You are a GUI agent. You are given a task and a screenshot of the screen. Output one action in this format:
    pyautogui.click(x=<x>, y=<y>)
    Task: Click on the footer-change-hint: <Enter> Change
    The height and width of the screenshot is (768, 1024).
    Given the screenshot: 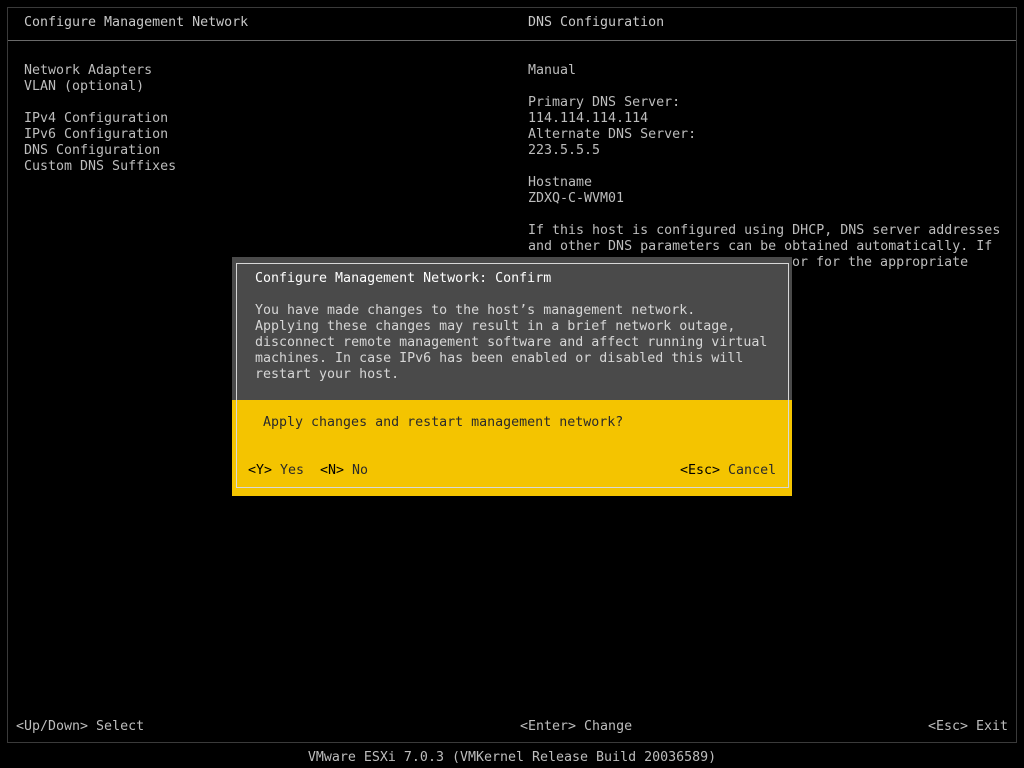 What is the action you would take?
    pyautogui.click(x=576, y=726)
    